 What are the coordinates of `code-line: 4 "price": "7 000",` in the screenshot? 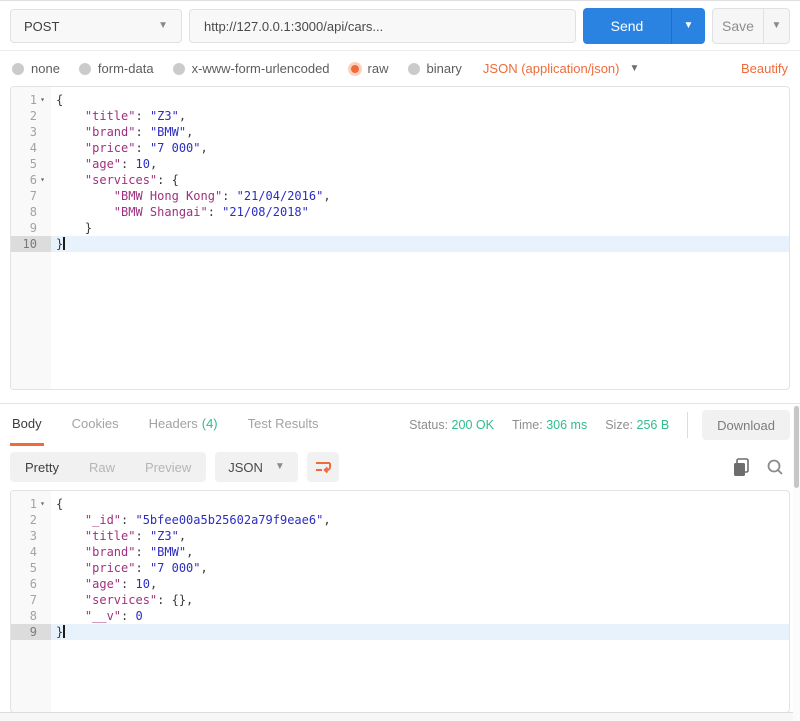 It's located at (400, 148).